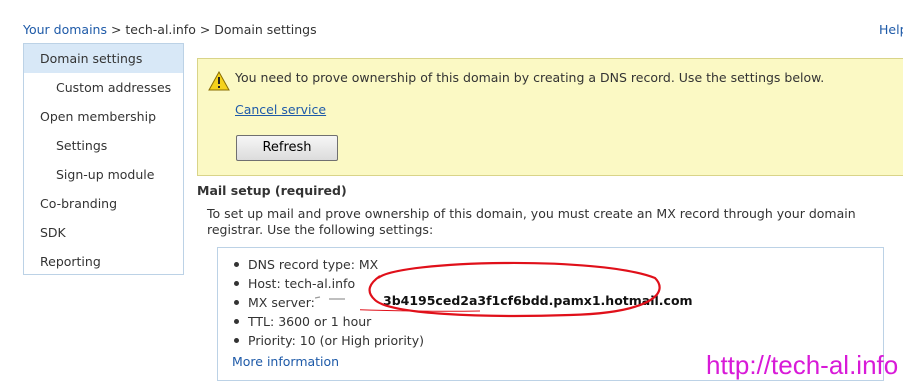  I want to click on help-link: Help, so click(891, 29).